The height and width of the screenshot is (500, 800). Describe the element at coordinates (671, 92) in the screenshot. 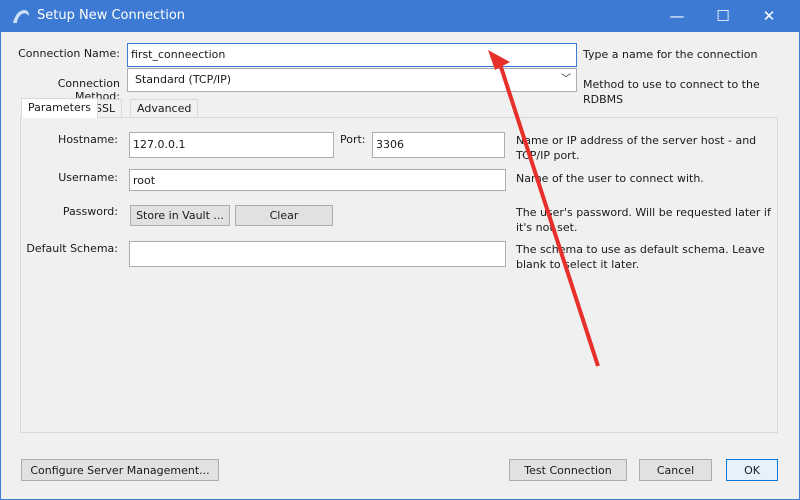

I see `connection-method-hint: Method to use to connect to the RDBMS` at that location.